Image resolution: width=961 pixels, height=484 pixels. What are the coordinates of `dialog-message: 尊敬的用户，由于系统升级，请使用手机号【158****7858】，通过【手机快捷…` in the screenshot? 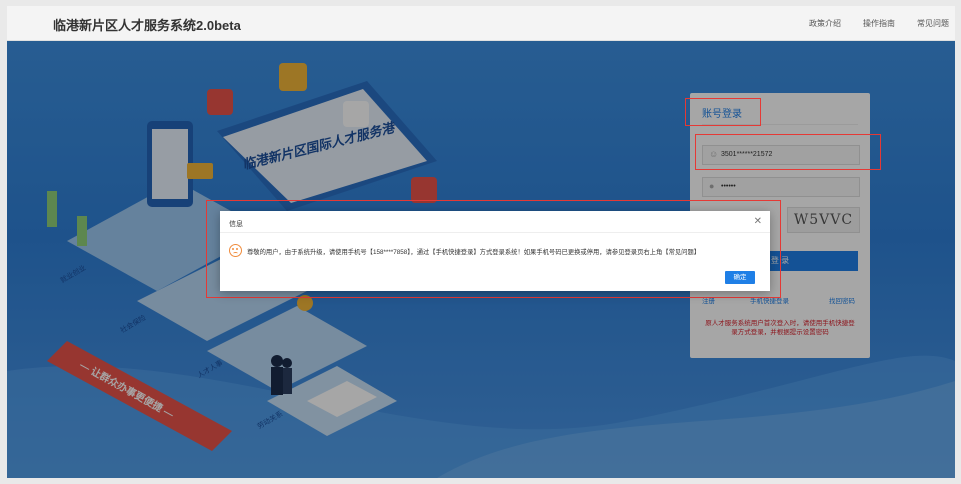 It's located at (474, 252).